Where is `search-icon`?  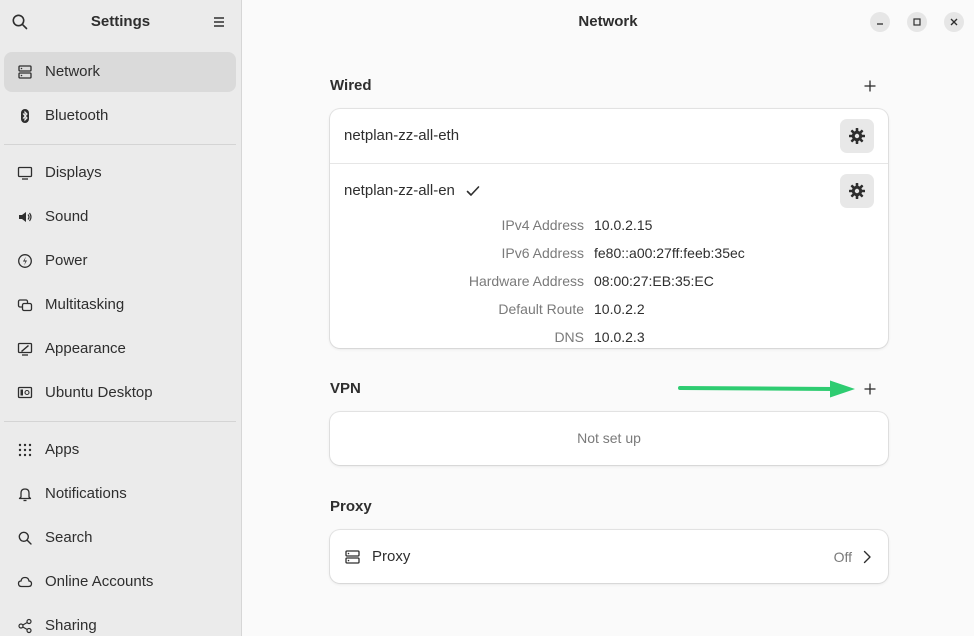
search-icon is located at coordinates (25, 538).